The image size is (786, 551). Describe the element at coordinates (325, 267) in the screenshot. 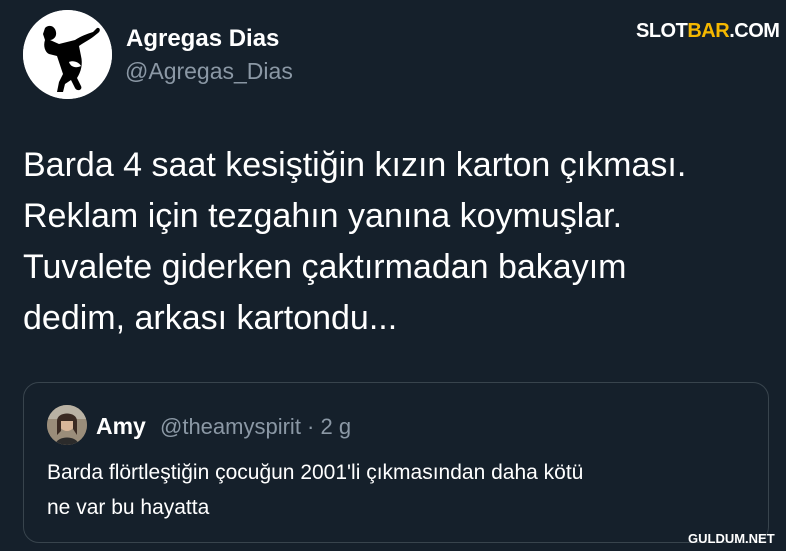

I see `tweet-line: Tuvalete giderken çaktırmadan bakayım` at that location.